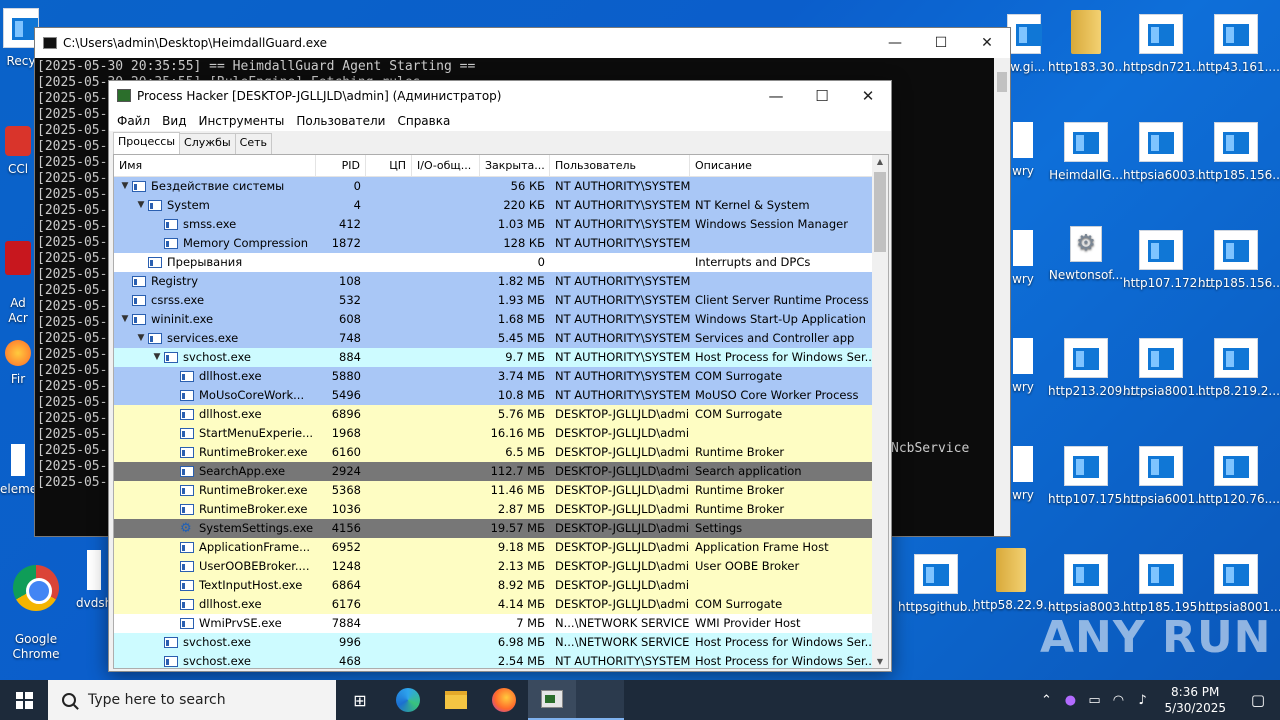  I want to click on tab-processes: Процессы, so click(147, 143).